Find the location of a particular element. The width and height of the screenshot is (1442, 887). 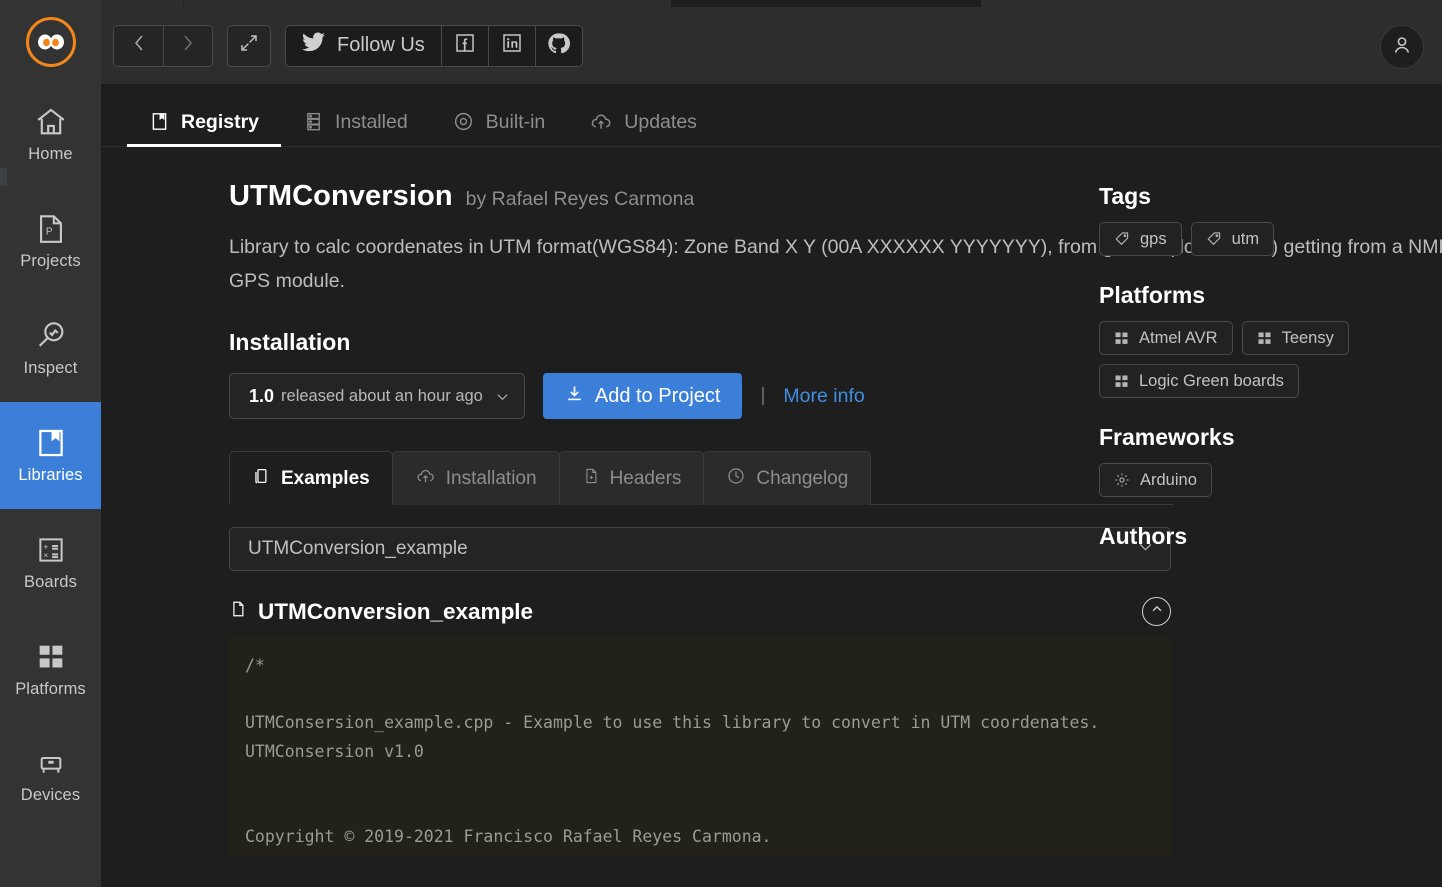

tab-registry: Registry is located at coordinates (204, 115).